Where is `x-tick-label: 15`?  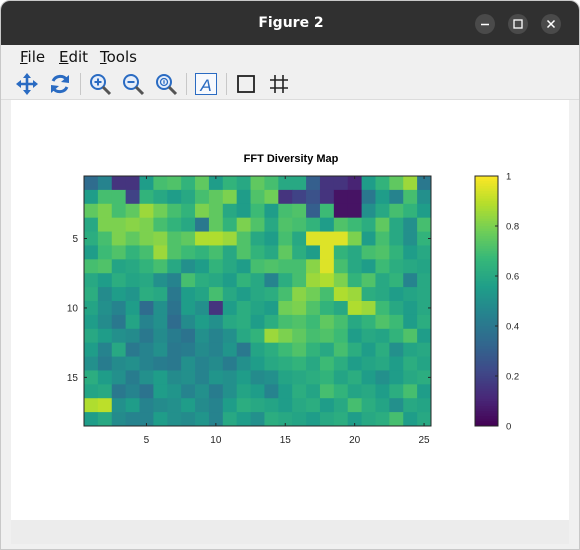 x-tick-label: 15 is located at coordinates (286, 440).